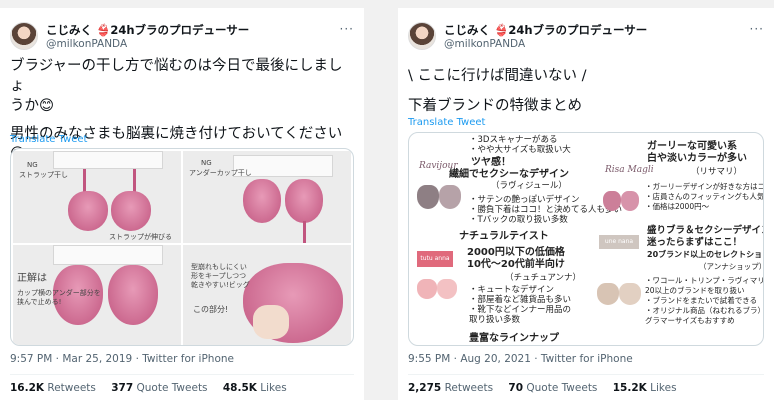 The image size is (774, 400). Describe the element at coordinates (629, 170) in the screenshot. I see `brand-logo: Risa Magli` at that location.